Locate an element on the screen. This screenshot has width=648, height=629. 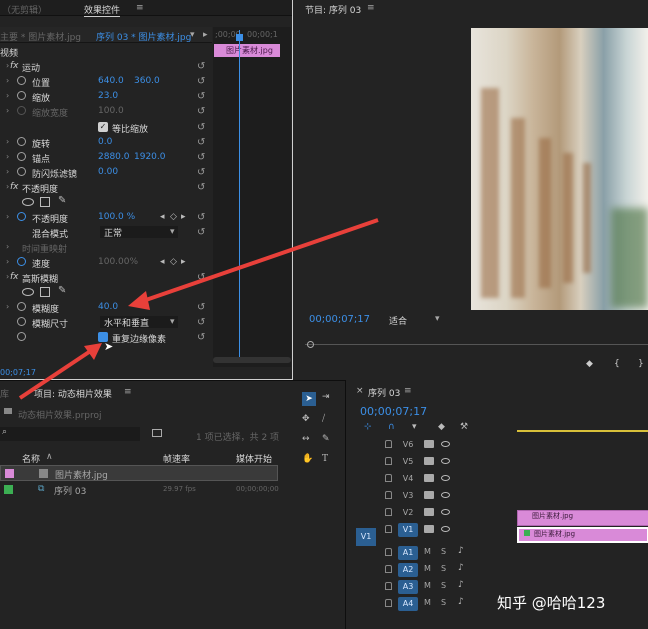
red-arrow-blurriness is located at coordinates (259, 261).